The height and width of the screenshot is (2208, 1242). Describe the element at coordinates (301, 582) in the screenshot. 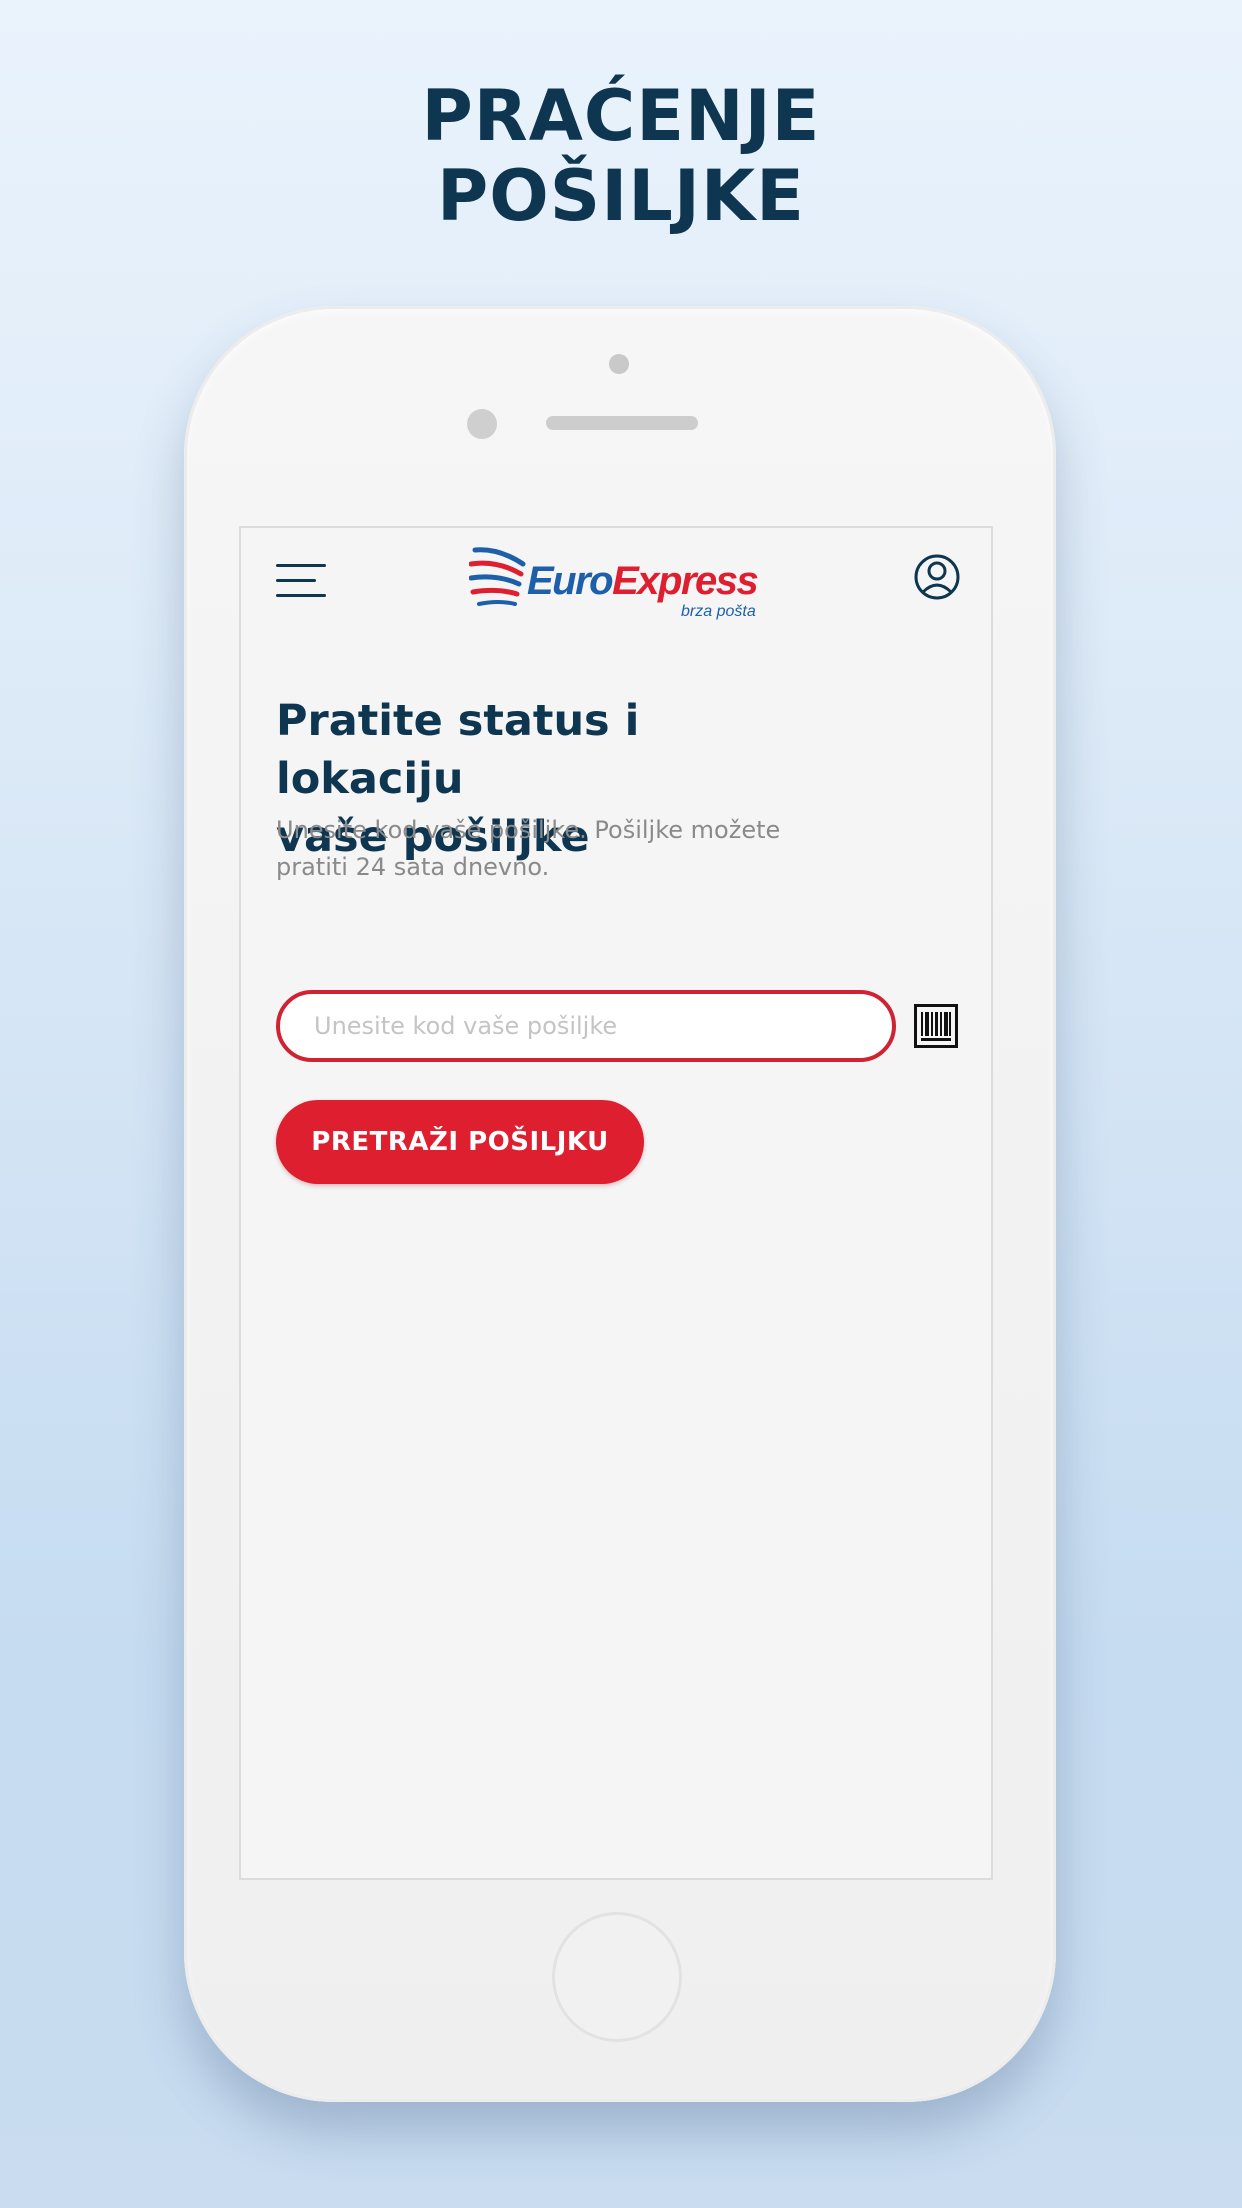

I see `hamburger-menu-icon` at that location.